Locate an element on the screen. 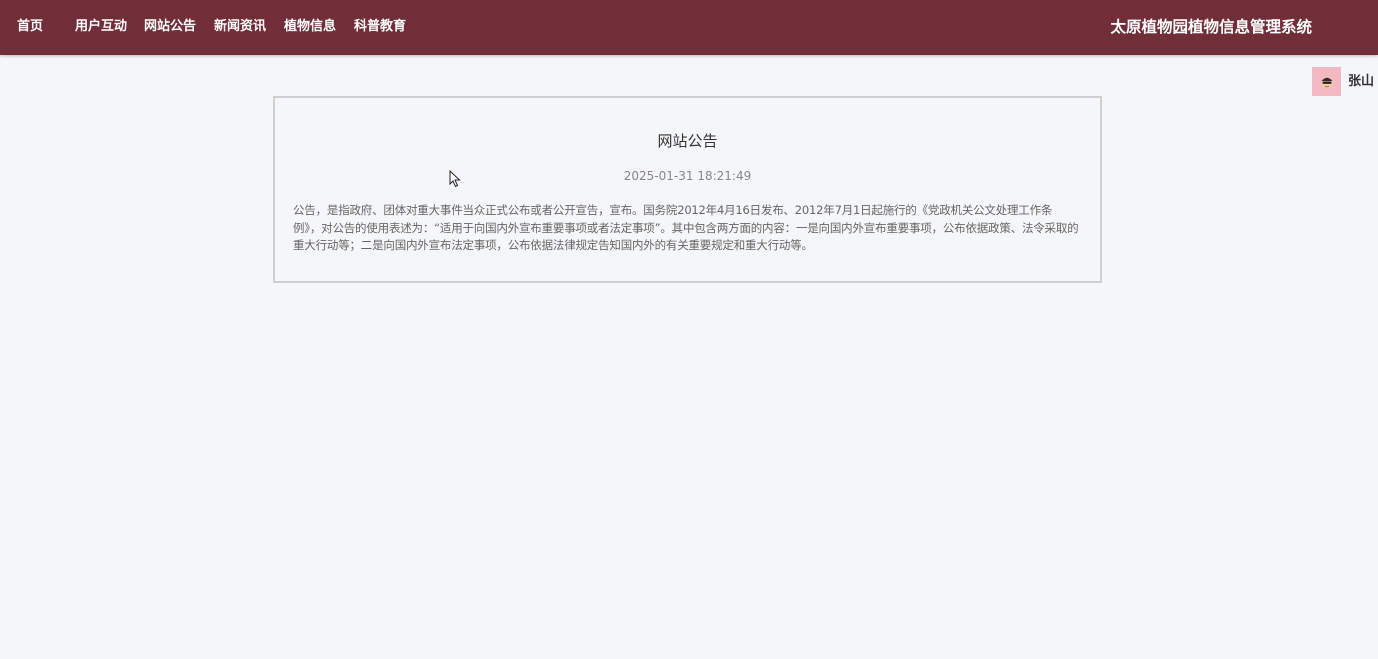 The height and width of the screenshot is (659, 1378). user-avatar-icon is located at coordinates (1326, 82).